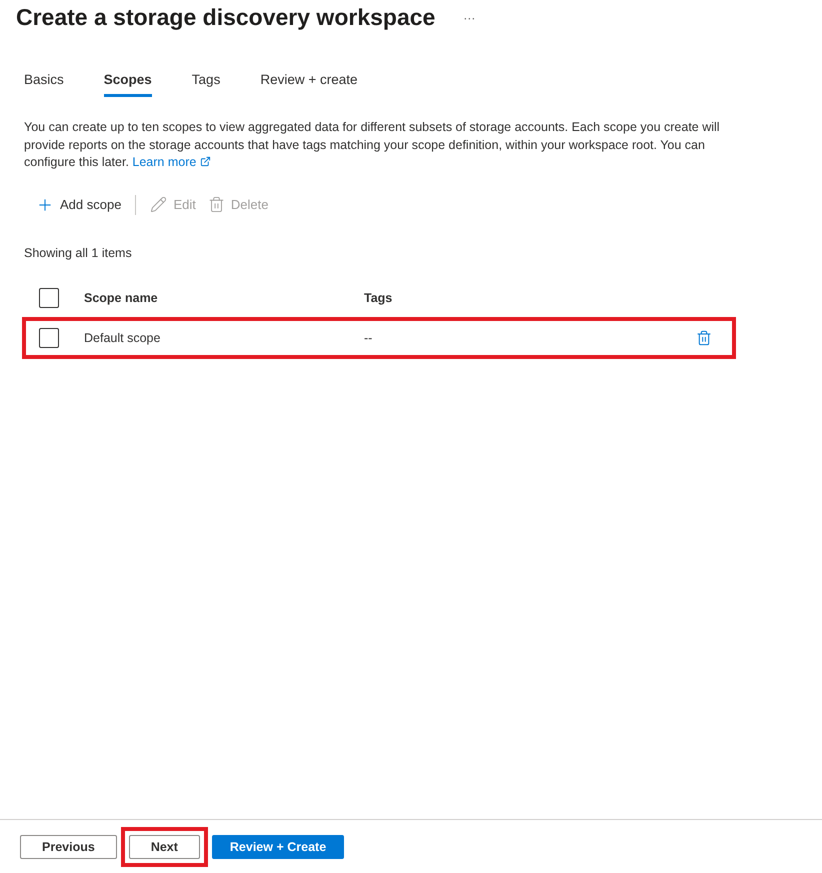 The image size is (822, 873). What do you see at coordinates (469, 17) in the screenshot?
I see `more-button: ···` at bounding box center [469, 17].